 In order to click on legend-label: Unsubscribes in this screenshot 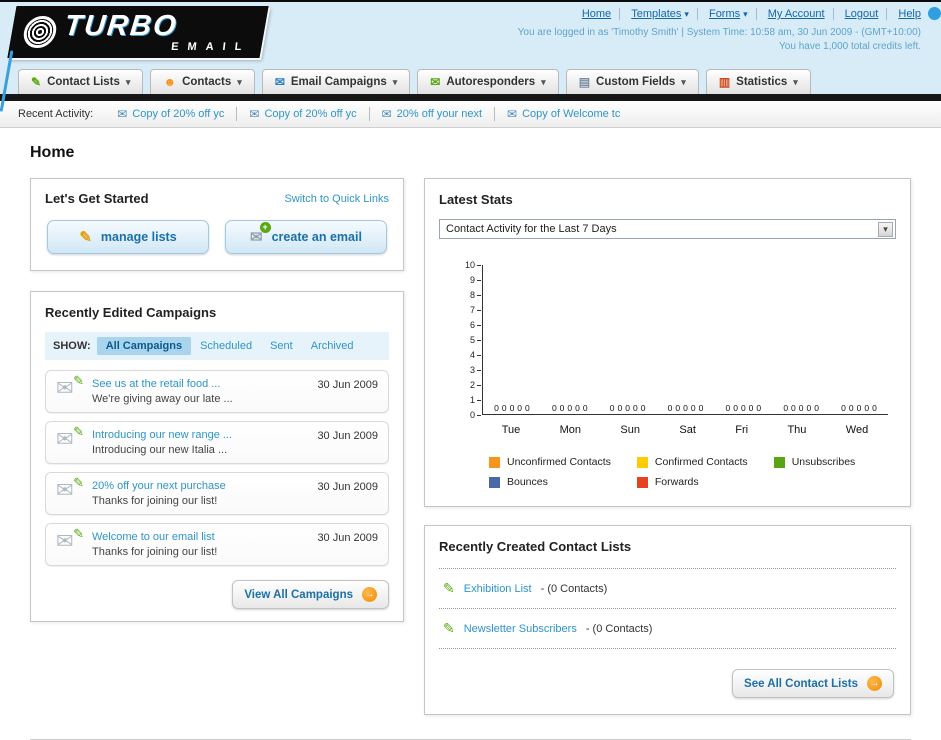, I will do `click(823, 462)`.